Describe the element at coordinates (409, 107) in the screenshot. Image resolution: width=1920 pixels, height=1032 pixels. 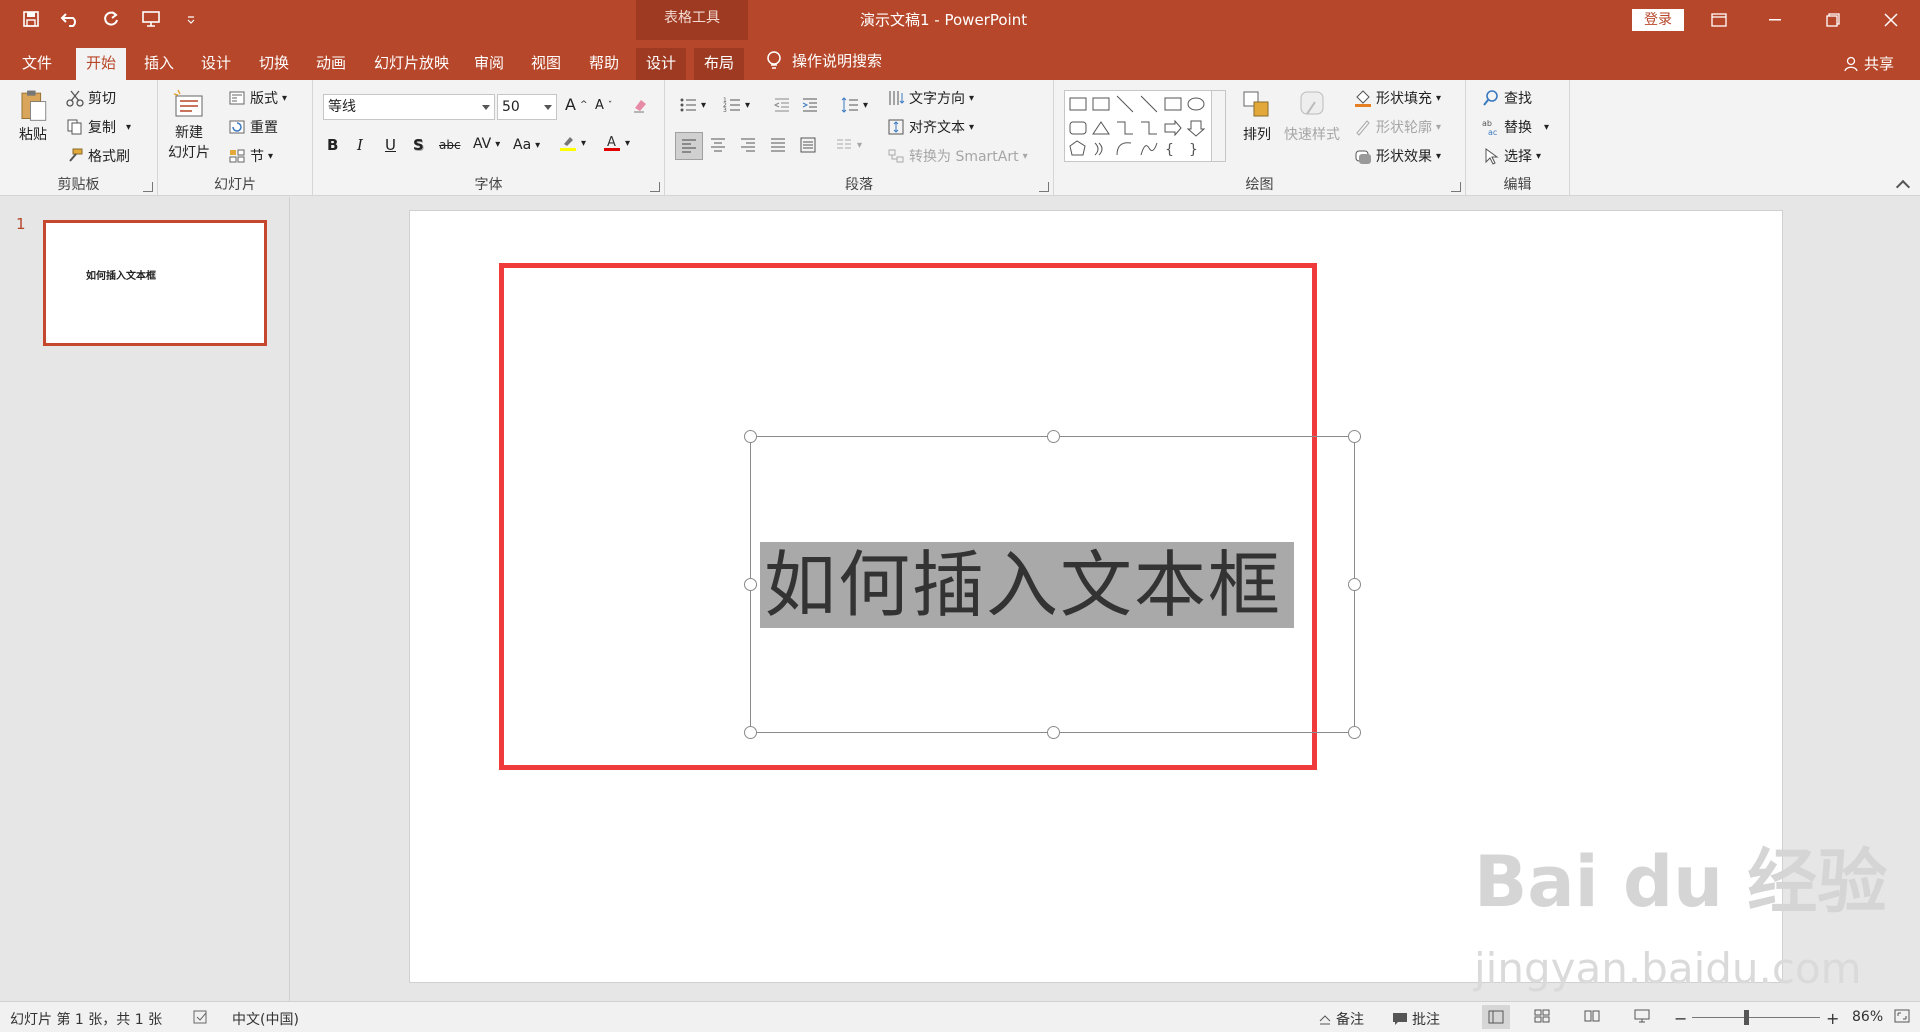
I see `font-name-select: 等线` at that location.